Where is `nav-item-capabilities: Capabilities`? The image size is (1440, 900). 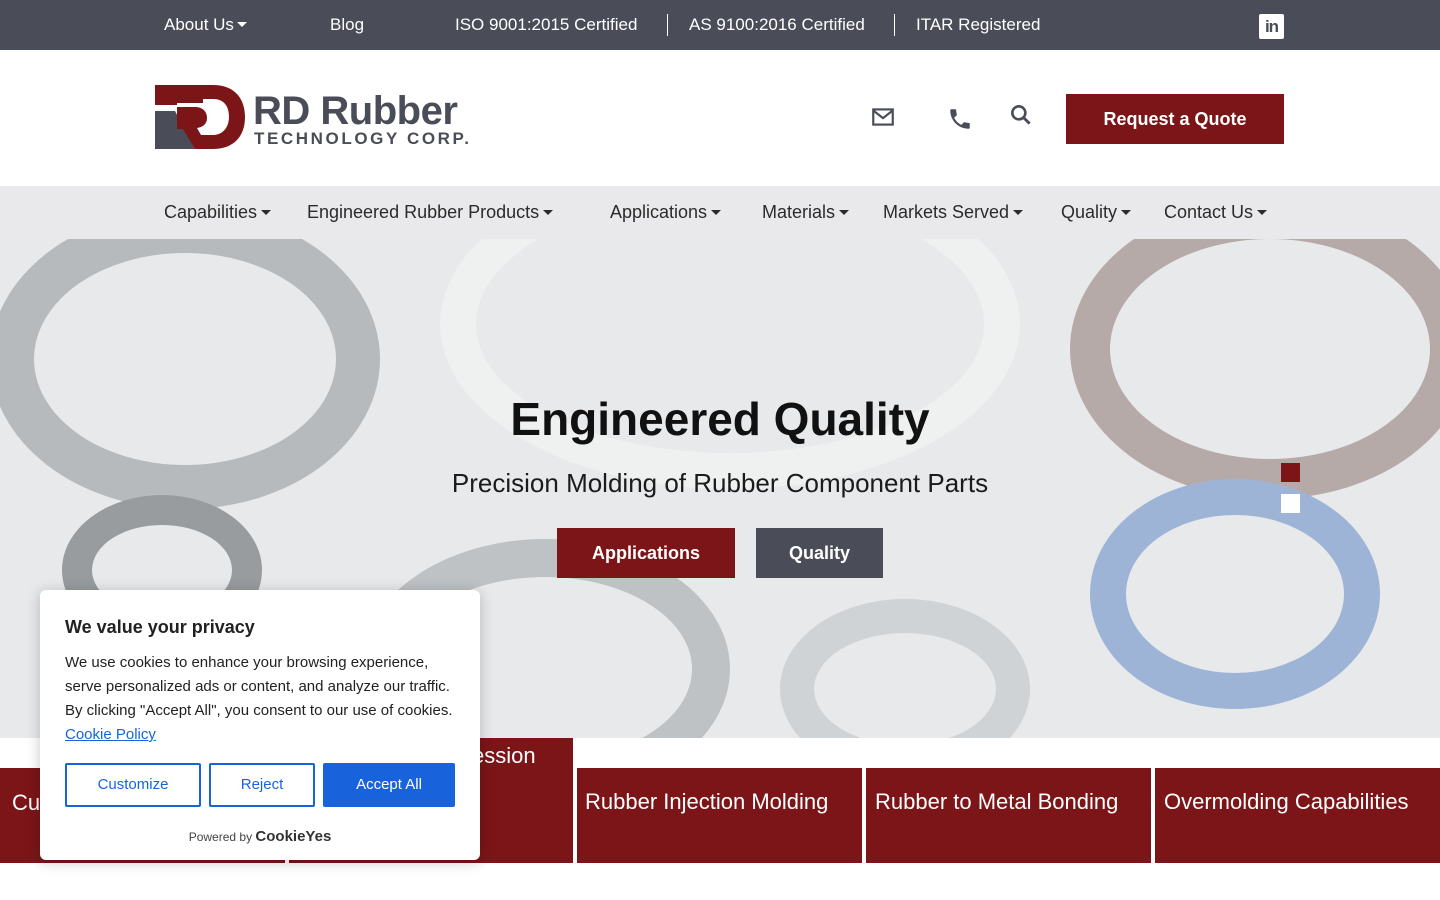
nav-item-capabilities: Capabilities is located at coordinates (218, 212).